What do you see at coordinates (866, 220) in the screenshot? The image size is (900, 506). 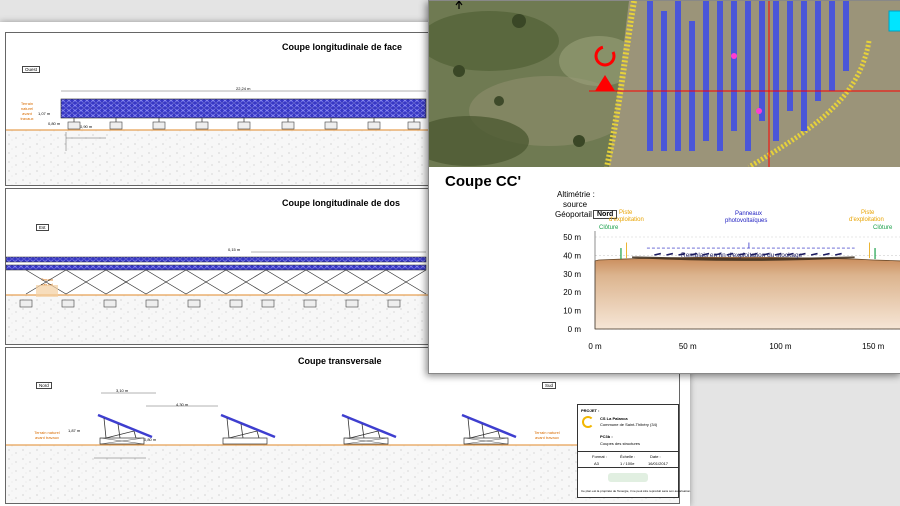 I see `cc-annot-piste-right-2: d'exploitation` at bounding box center [866, 220].